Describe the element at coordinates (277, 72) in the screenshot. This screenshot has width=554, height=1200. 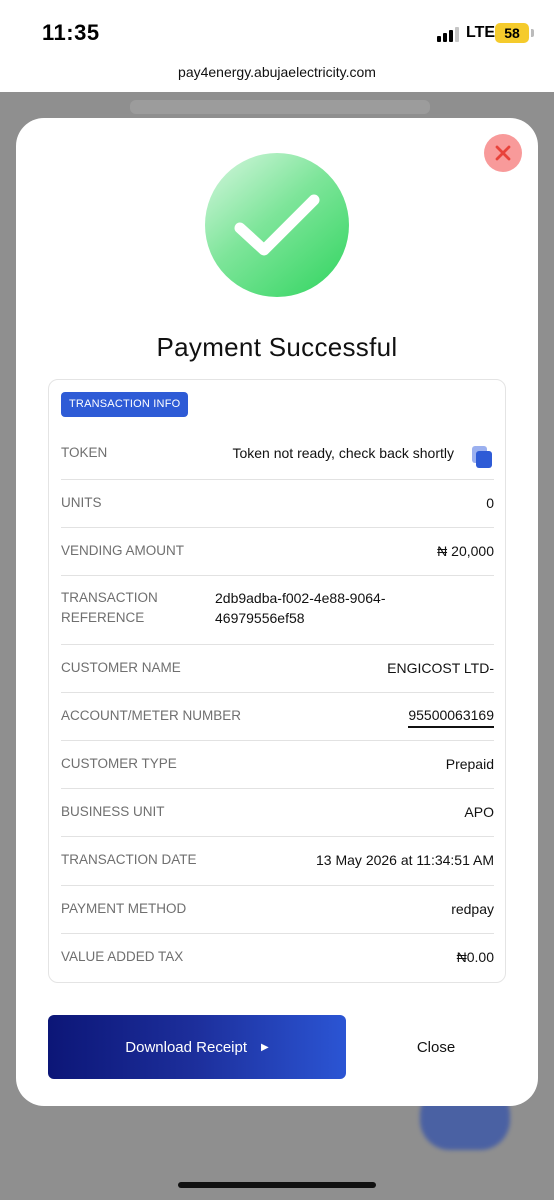
I see `url-text: pay4energy.abujaelectricity.com` at that location.